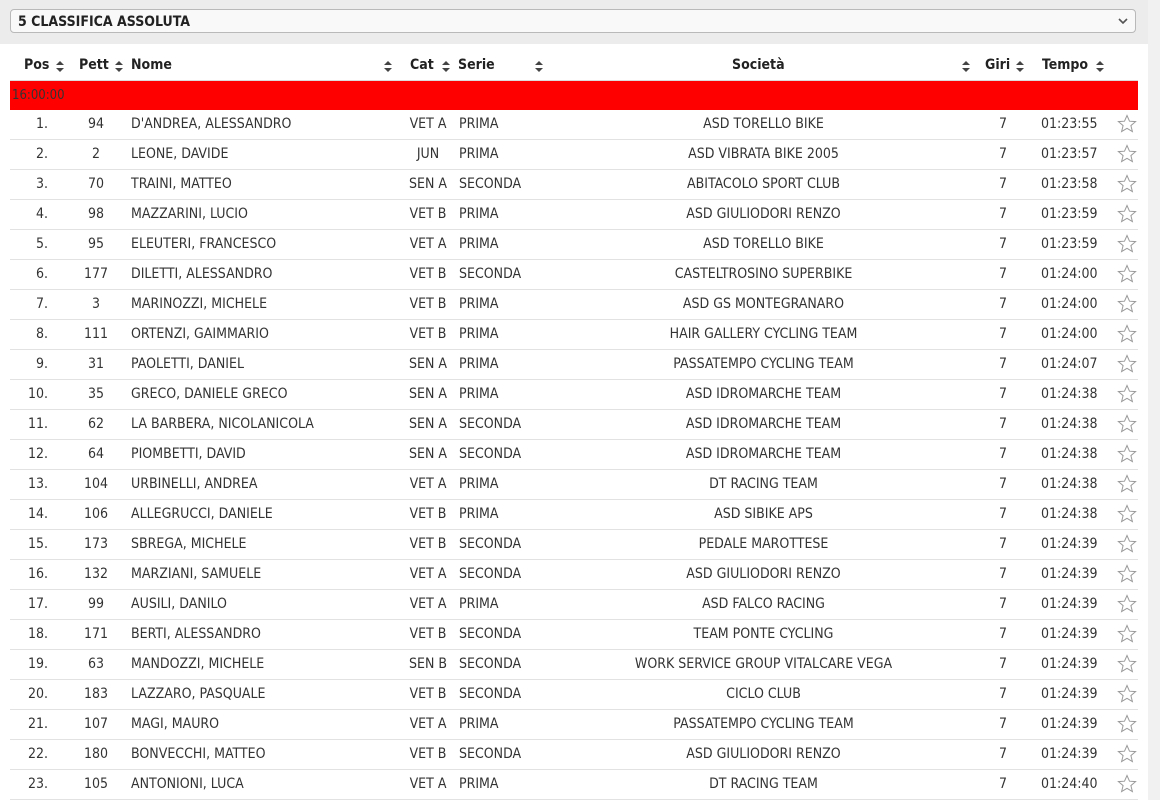 The height and width of the screenshot is (800, 1160). Describe the element at coordinates (96, 454) in the screenshot. I see `cell-pett: 64` at that location.